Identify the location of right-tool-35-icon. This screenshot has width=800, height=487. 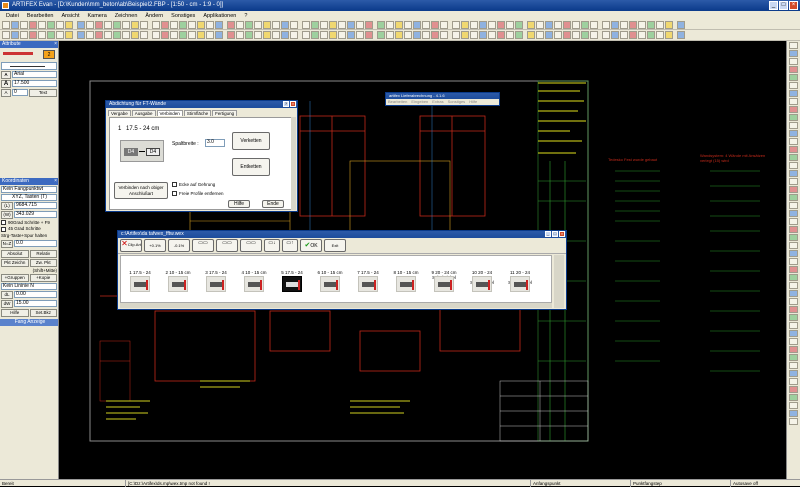
(793, 325).